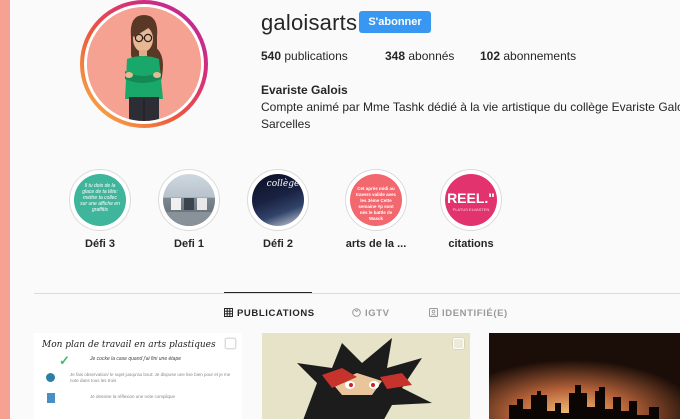 The height and width of the screenshot is (419, 680). What do you see at coordinates (377, 313) in the screenshot?
I see `tab-label: IGTV` at bounding box center [377, 313].